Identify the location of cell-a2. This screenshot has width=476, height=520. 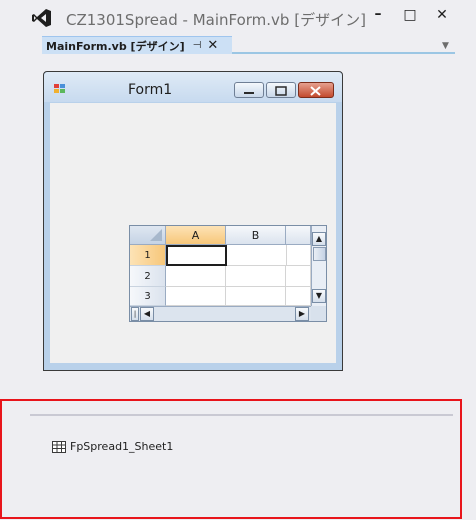
(196, 276).